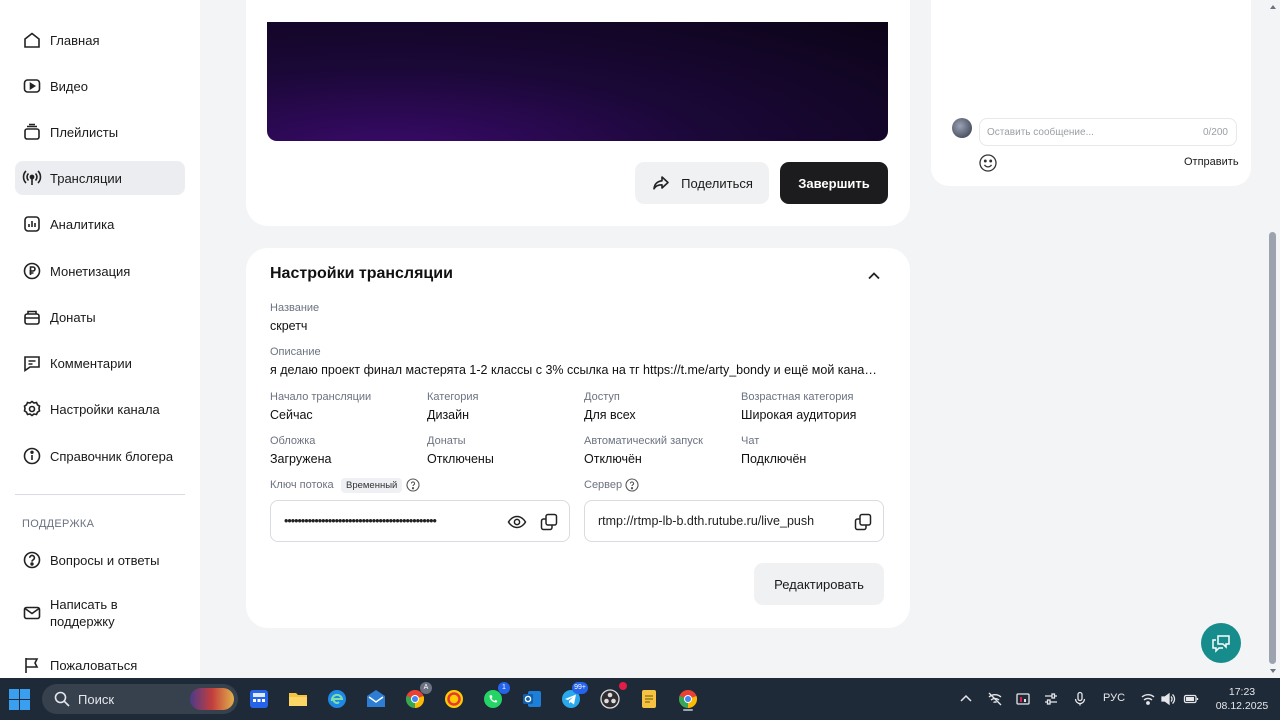 The height and width of the screenshot is (720, 1280). Describe the element at coordinates (100, 560) in the screenshot. I see `sidebar-item-faq: Вопросы и ответы` at that location.